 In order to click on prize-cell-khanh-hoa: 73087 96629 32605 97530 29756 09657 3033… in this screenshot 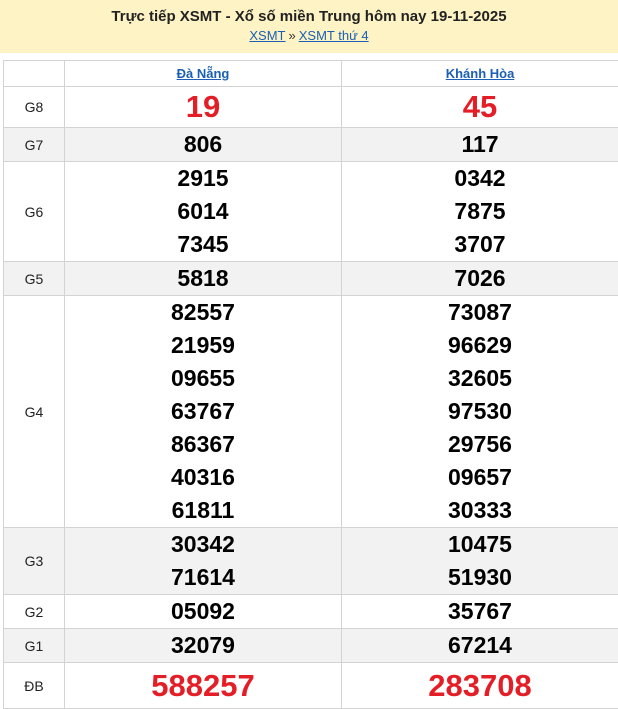, I will do `click(480, 412)`.